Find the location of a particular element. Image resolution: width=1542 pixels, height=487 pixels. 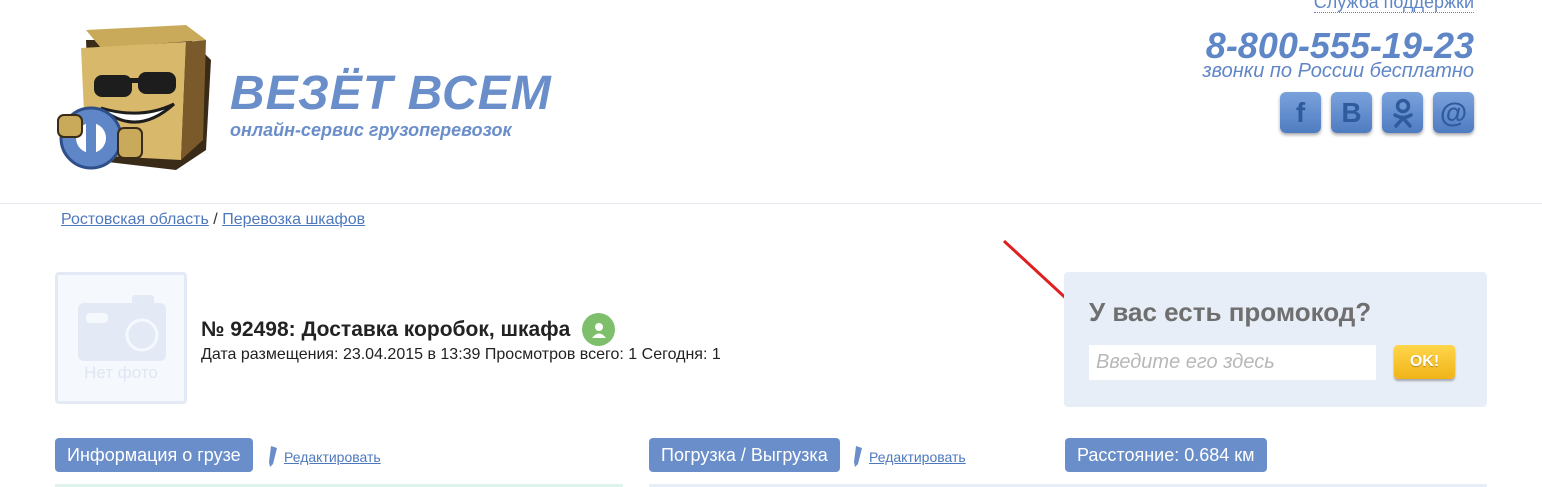

edit-loading-label: Редактировать is located at coordinates (917, 457).